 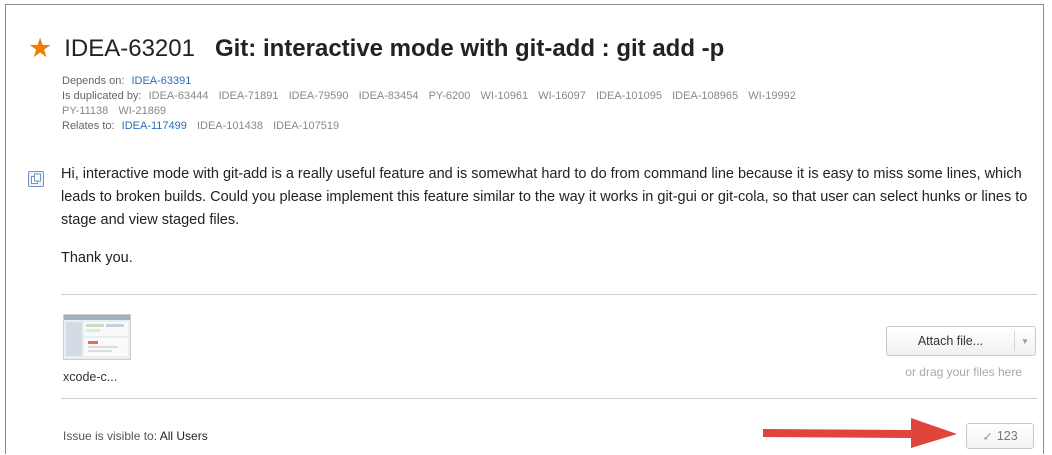 I want to click on duplicated-link: IDEA-71891, so click(x=249, y=96).